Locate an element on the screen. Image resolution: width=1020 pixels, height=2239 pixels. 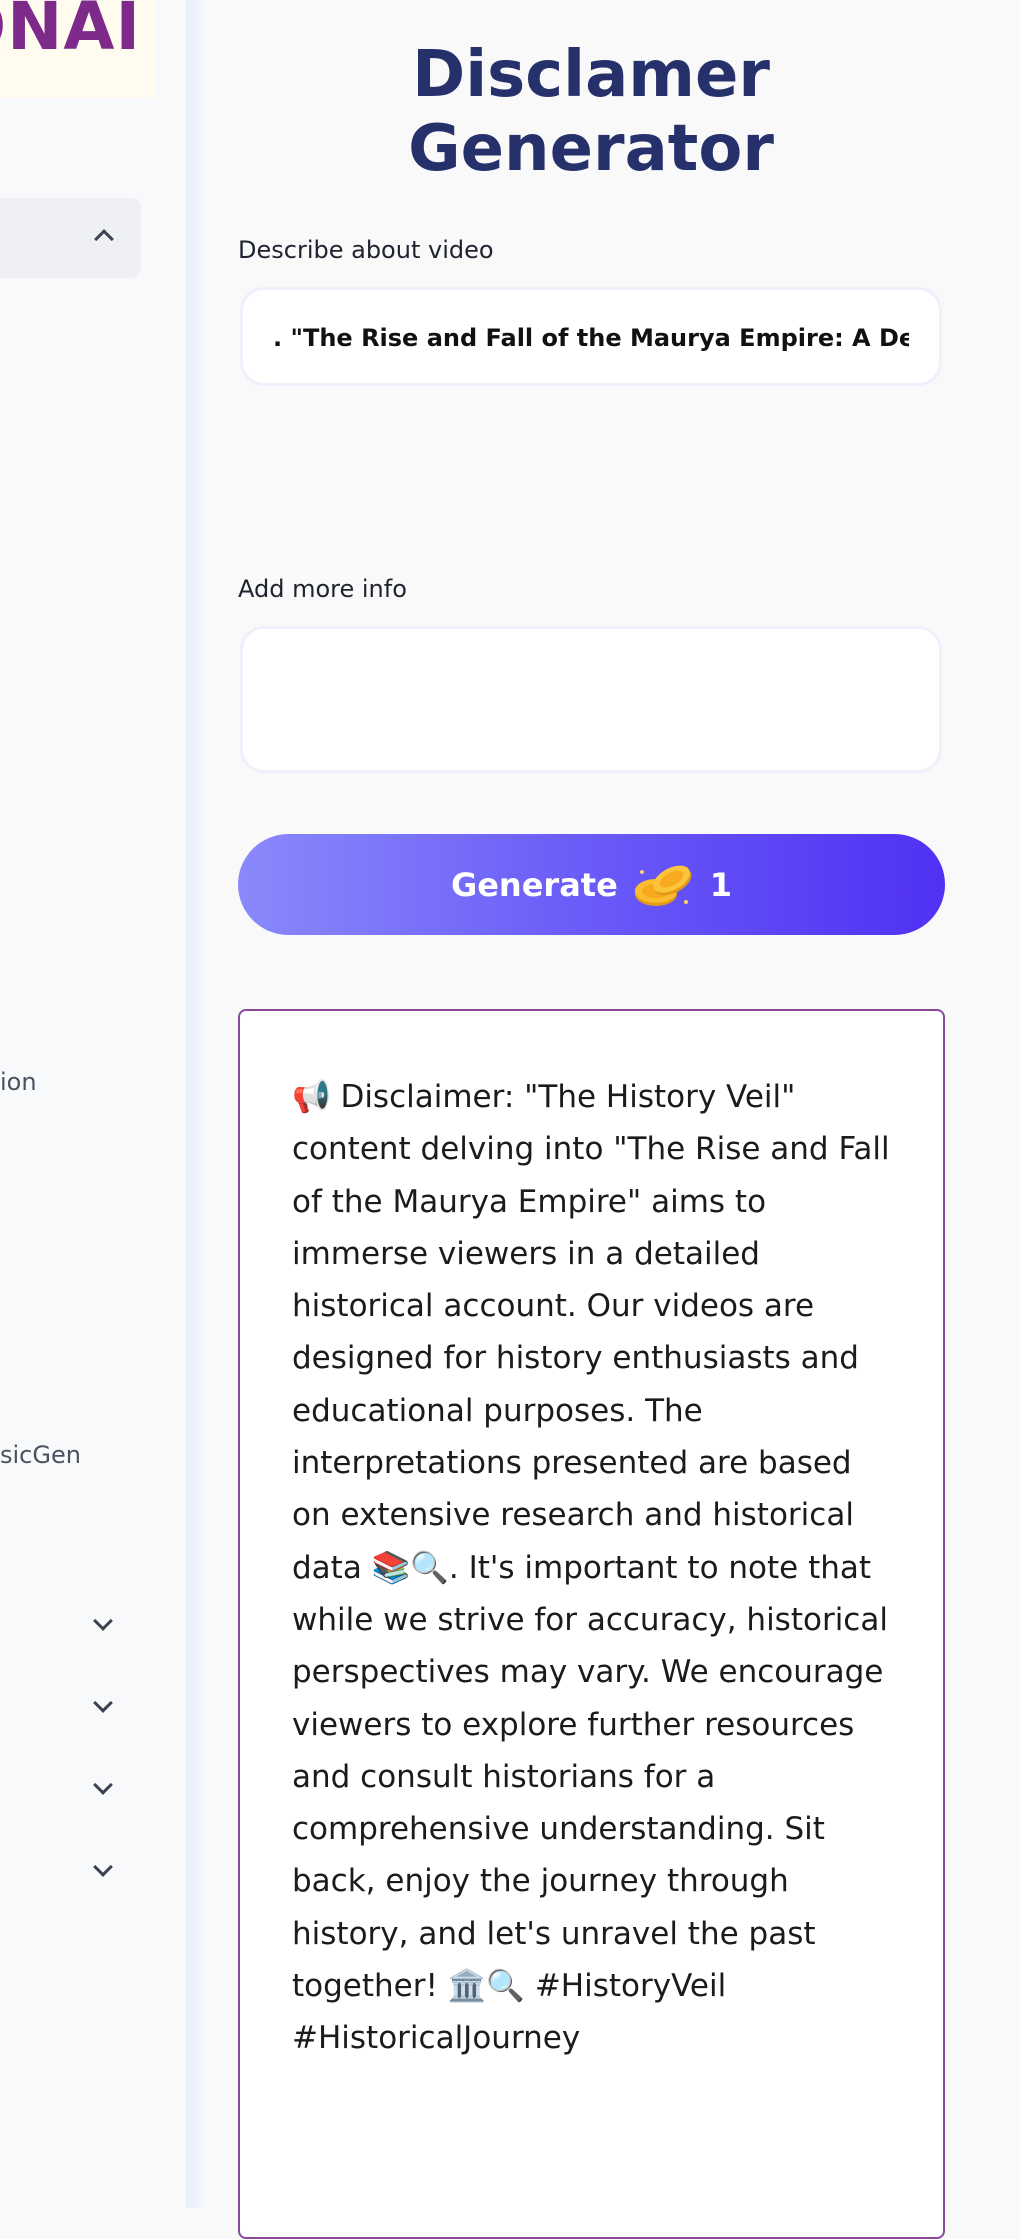
sidebar-item-label: sicGen is located at coordinates (40, 1455).